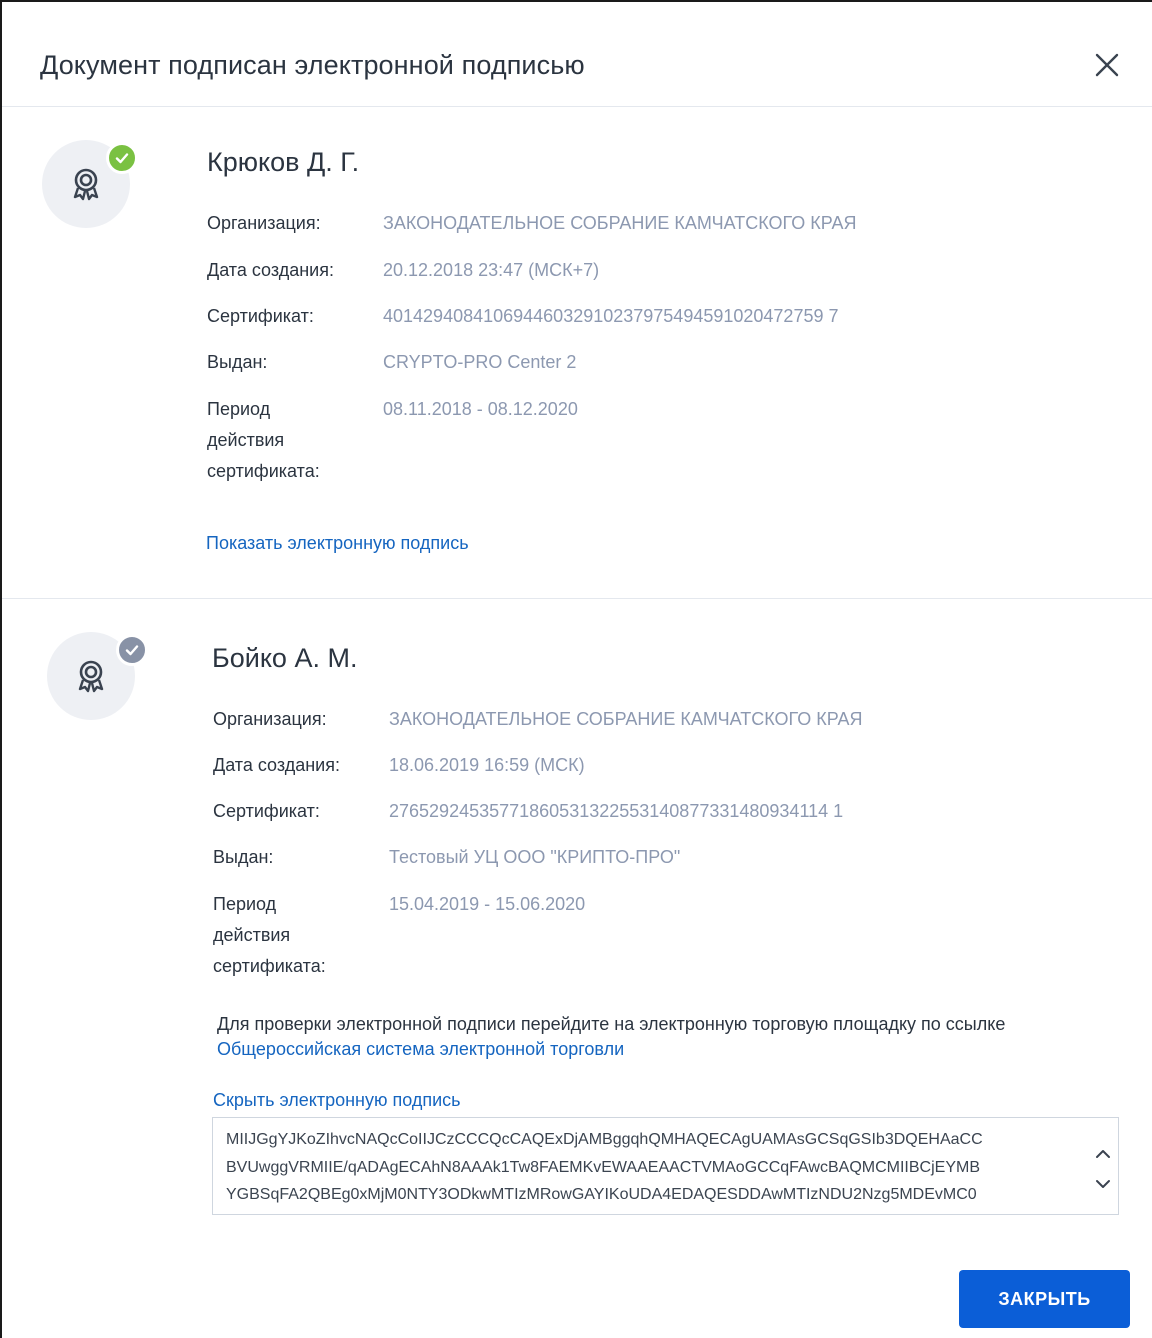 This screenshot has width=1152, height=1338. Describe the element at coordinates (491, 270) in the screenshot. I see `field-value: 20.12.2018 23:47 (МСК+7)` at that location.